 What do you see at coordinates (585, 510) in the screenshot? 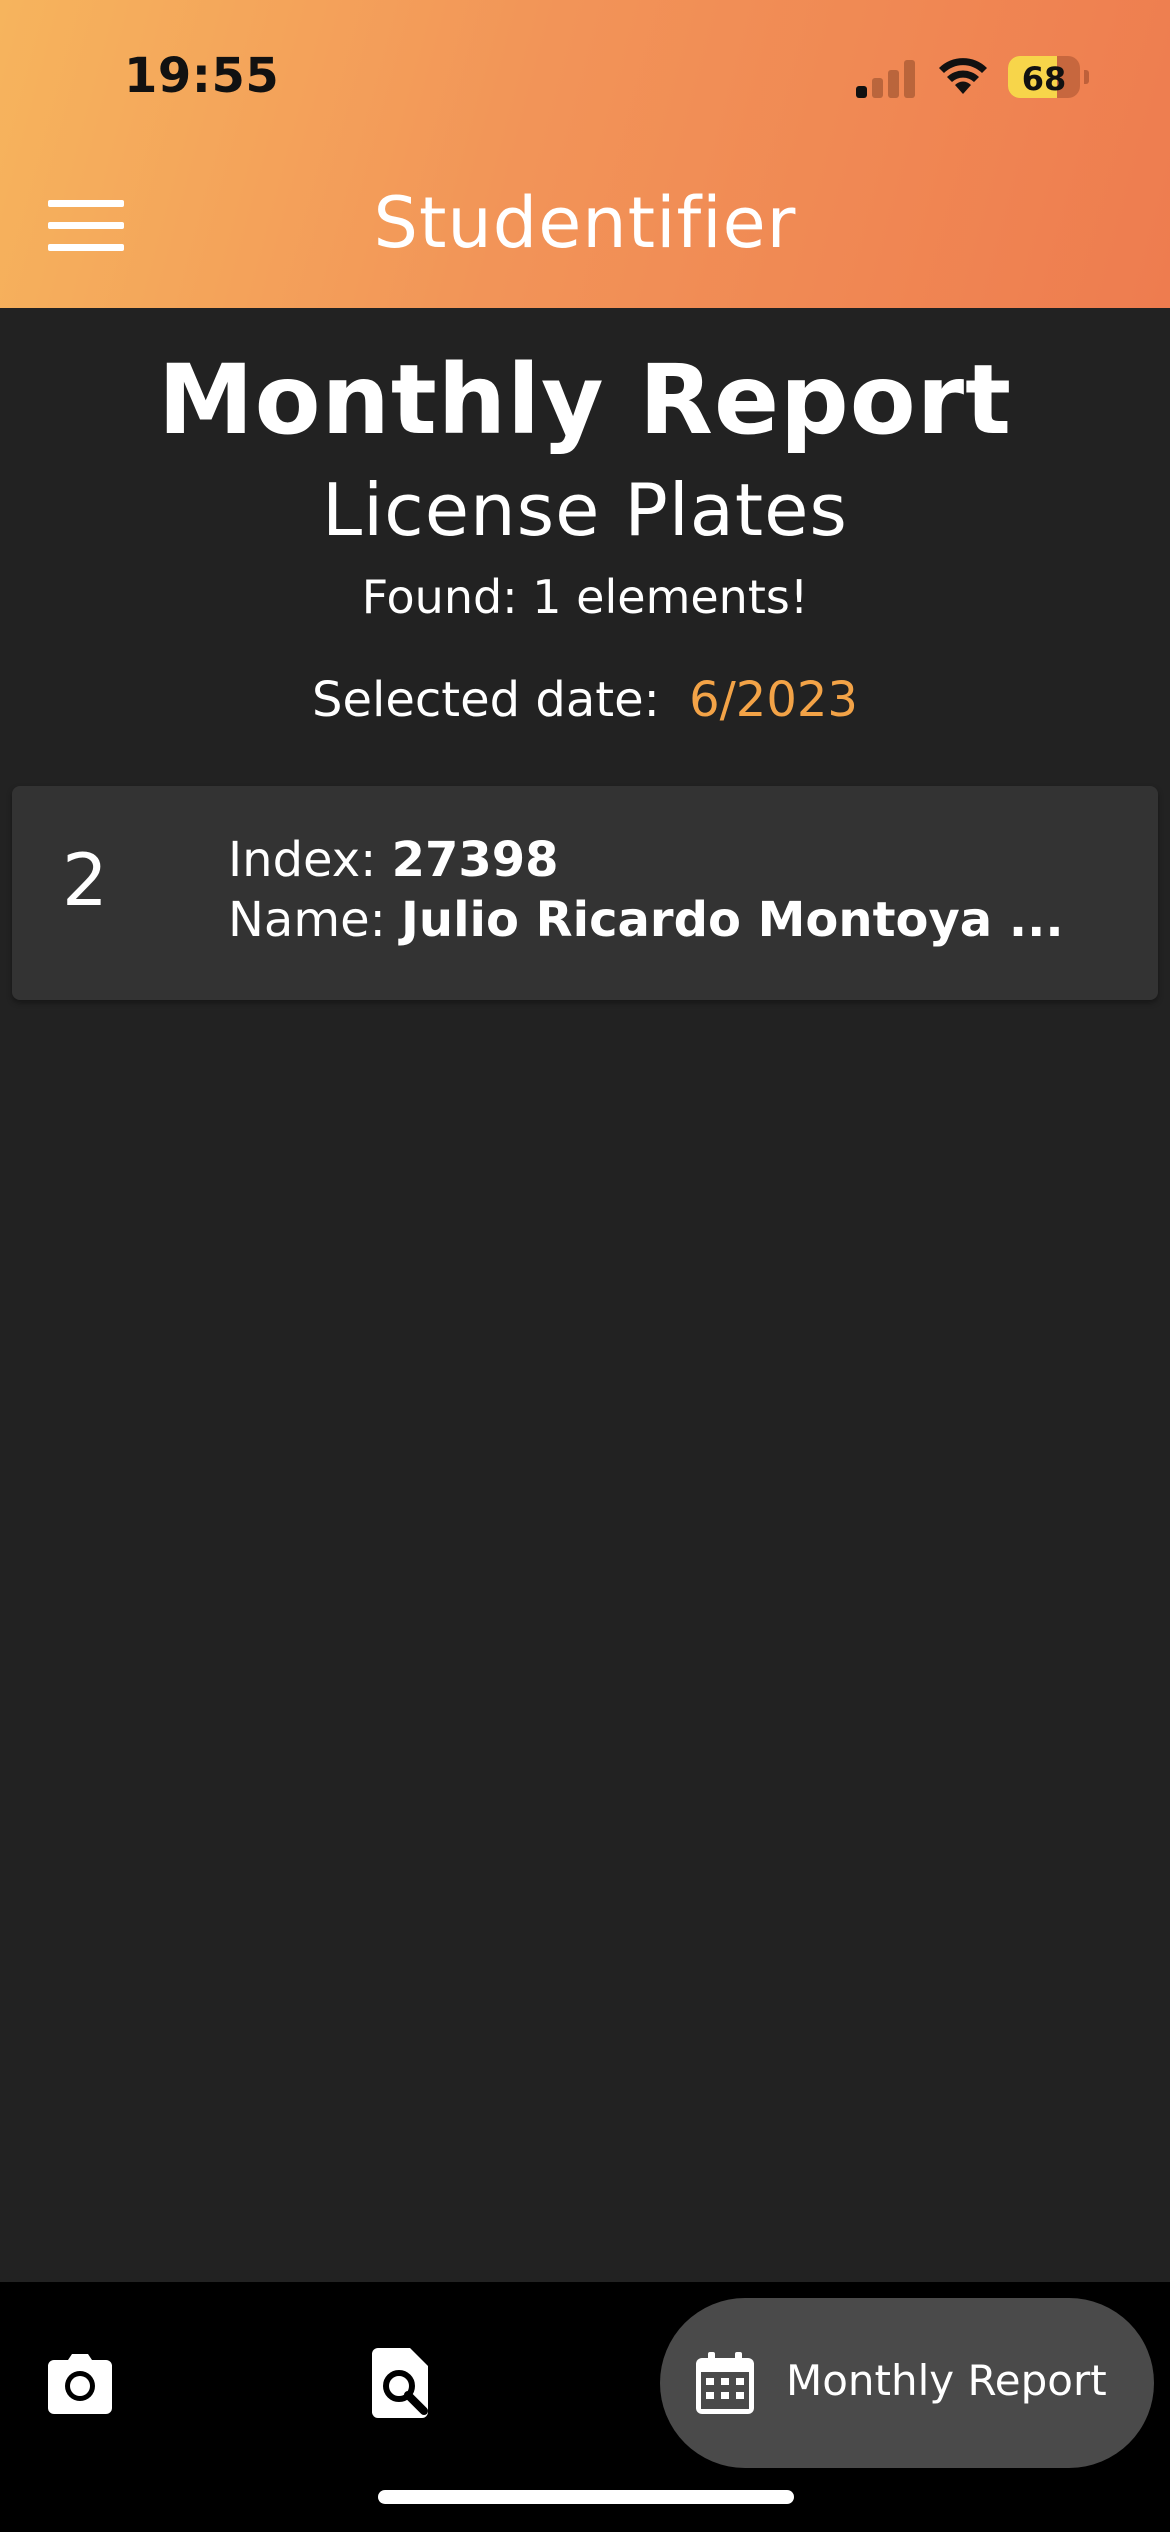
I see `page-subtitle: License Plates` at bounding box center [585, 510].